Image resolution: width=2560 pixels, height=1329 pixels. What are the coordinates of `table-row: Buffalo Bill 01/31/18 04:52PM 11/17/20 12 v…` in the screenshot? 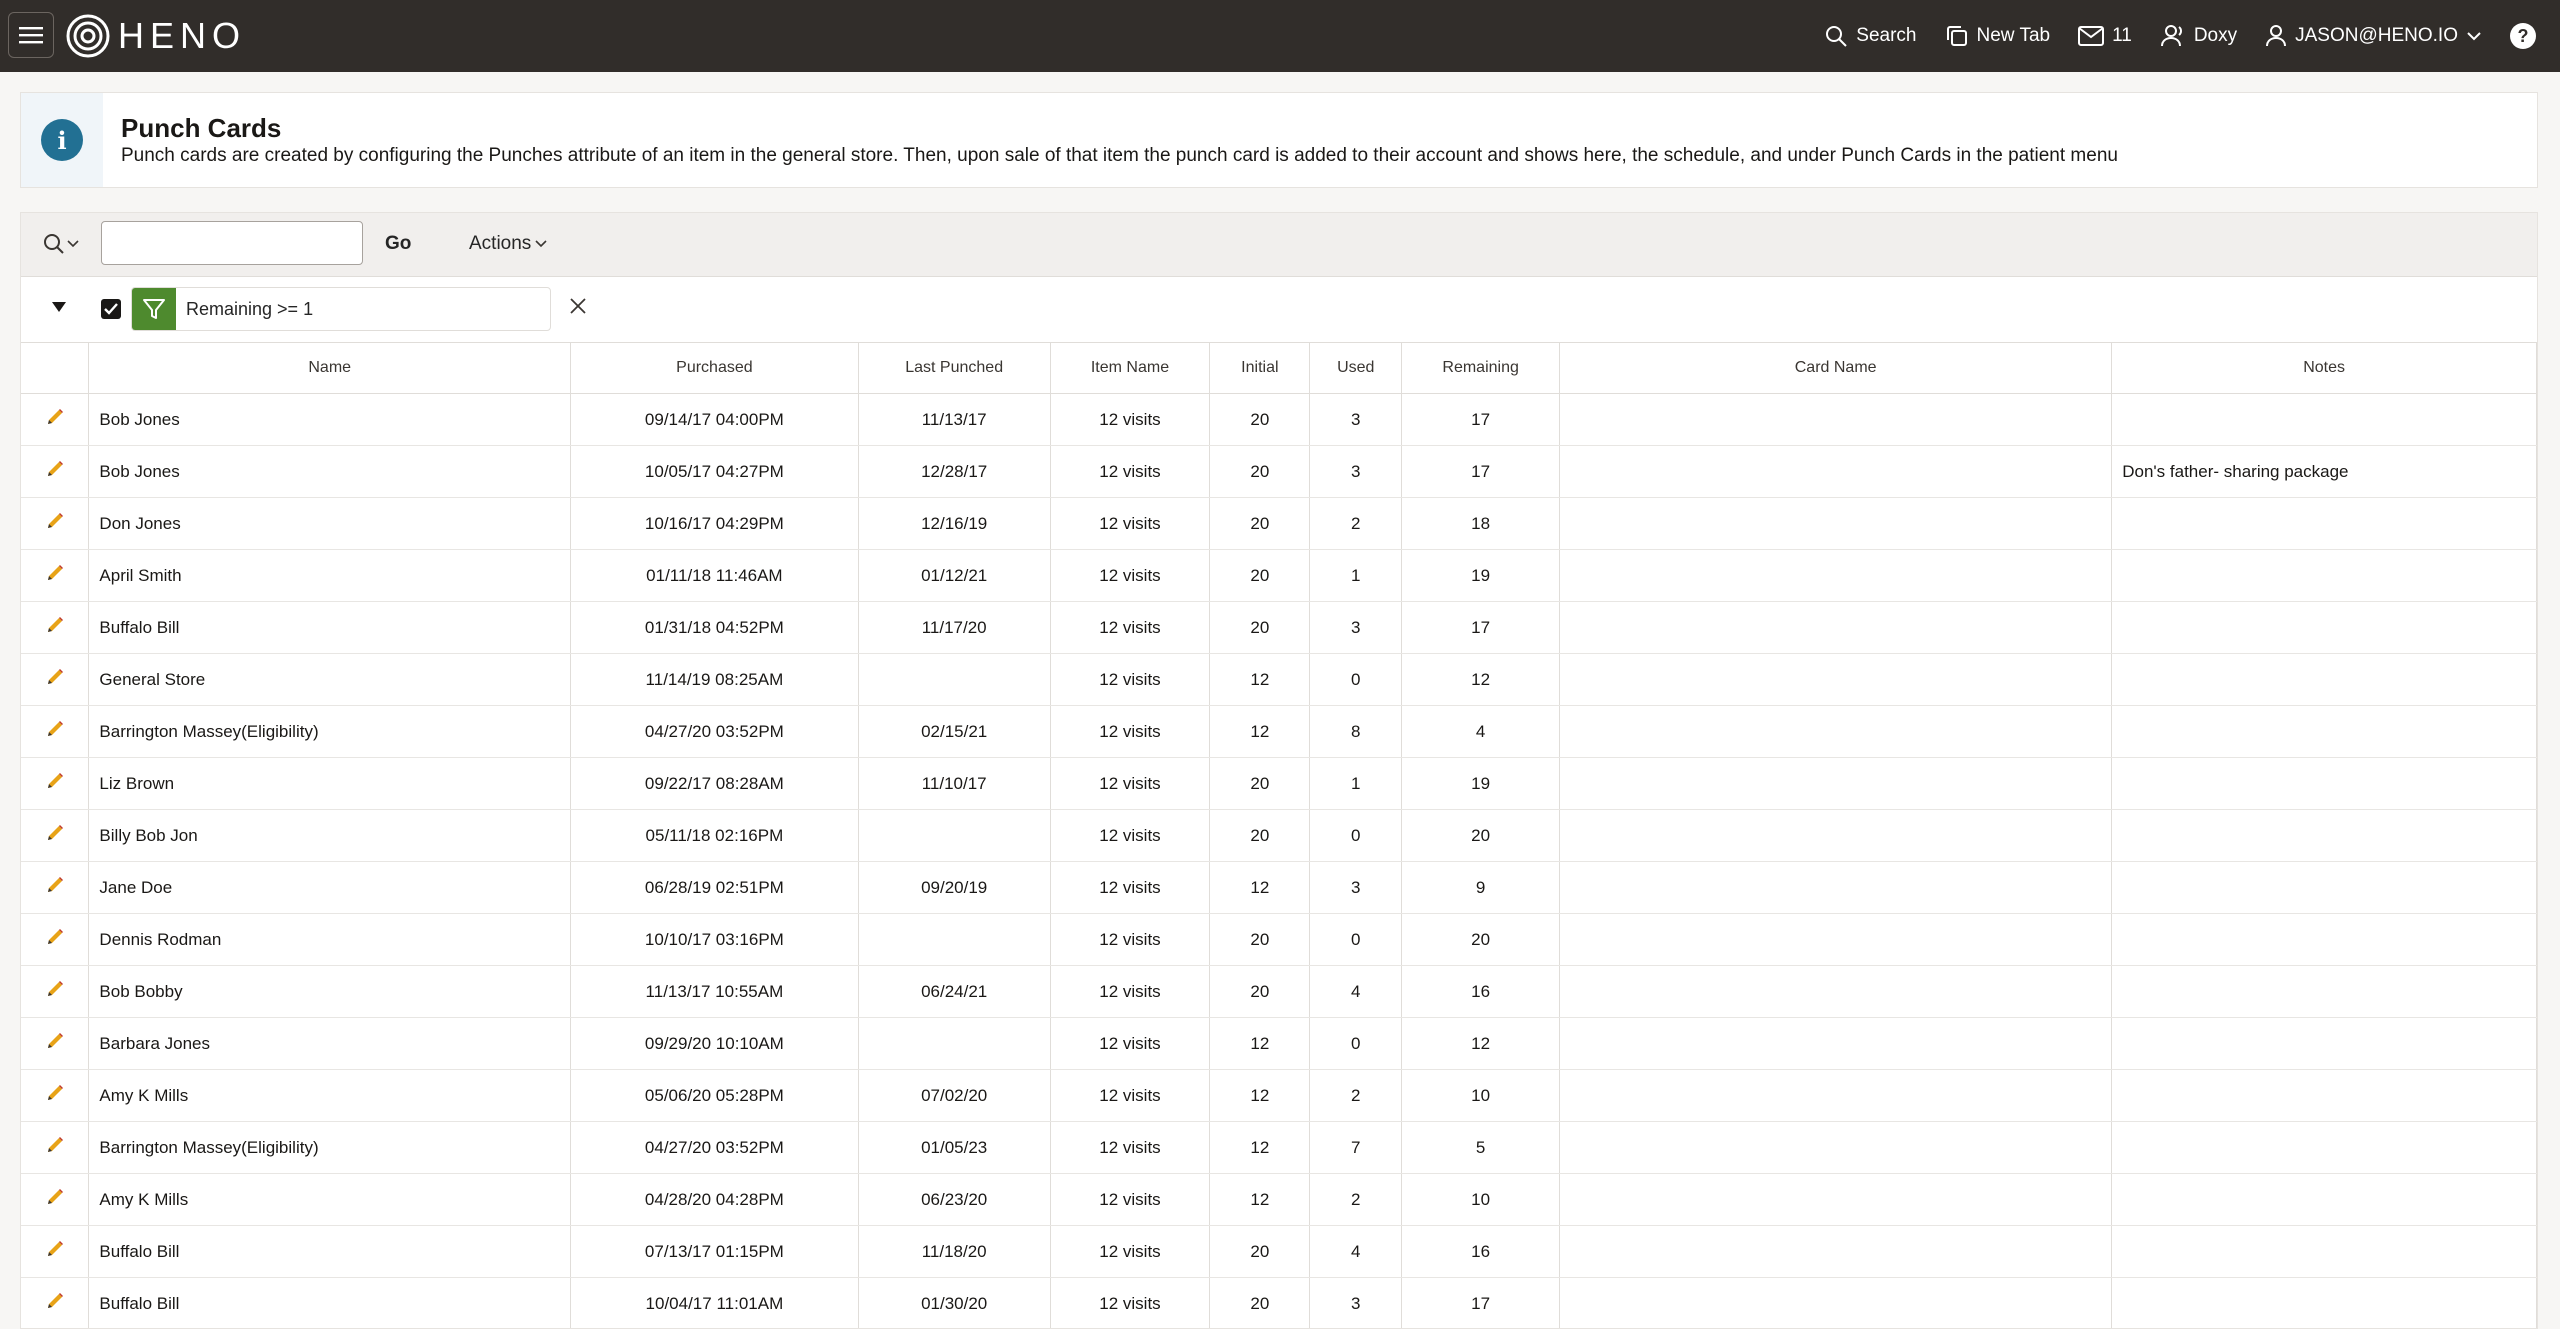 It's located at (1279, 627).